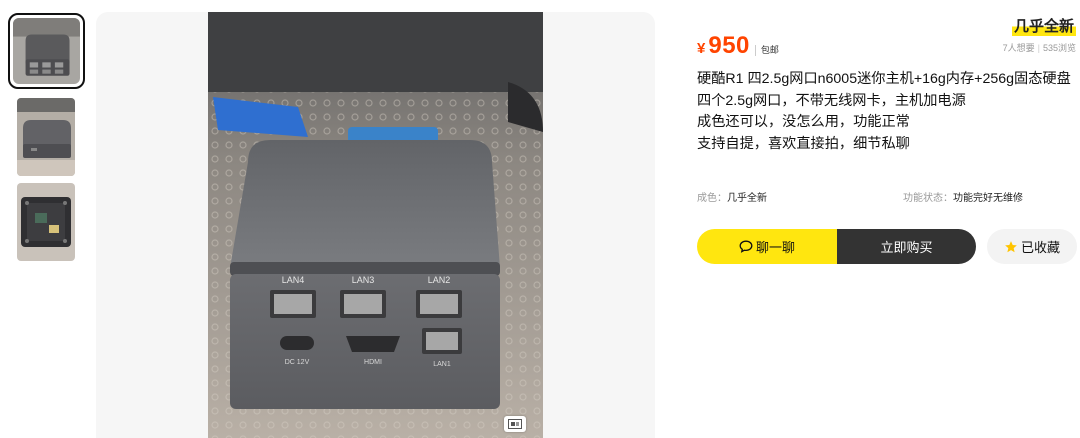 This screenshot has width=1080, height=438. Describe the element at coordinates (1011, 246) in the screenshot. I see `star-icon` at that location.